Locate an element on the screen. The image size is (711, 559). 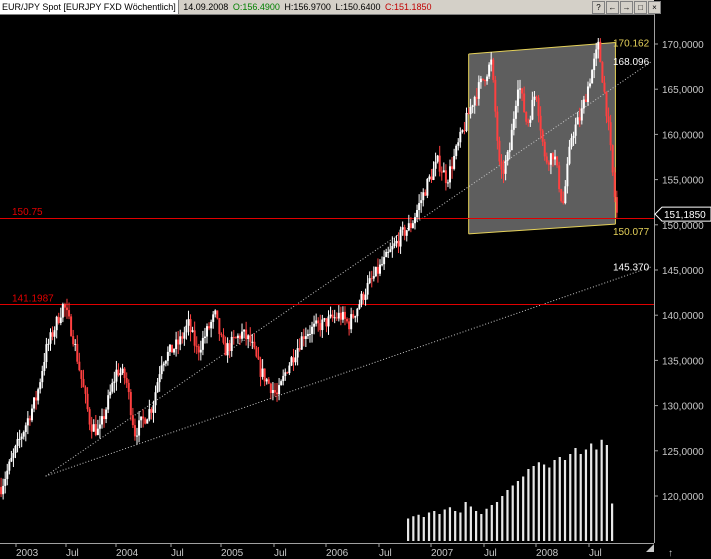
hline-label-1: 150.75 is located at coordinates (27, 212).